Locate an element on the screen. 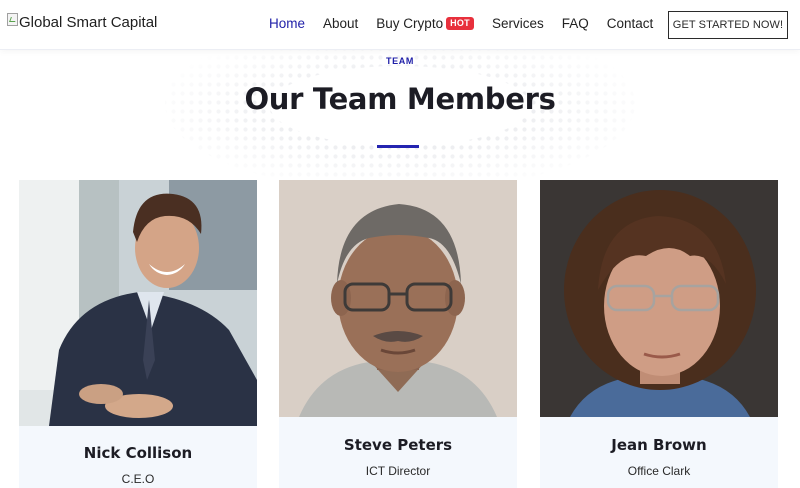  nav-item-label: About is located at coordinates (341, 23).